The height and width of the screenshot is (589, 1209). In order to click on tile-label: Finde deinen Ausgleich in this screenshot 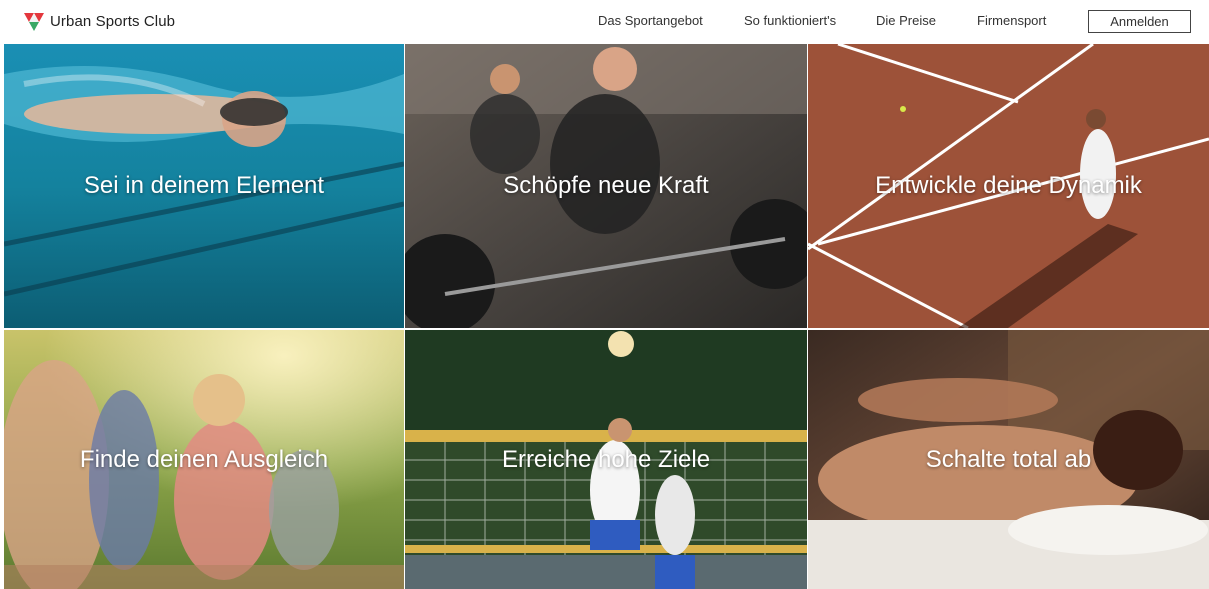, I will do `click(204, 460)`.